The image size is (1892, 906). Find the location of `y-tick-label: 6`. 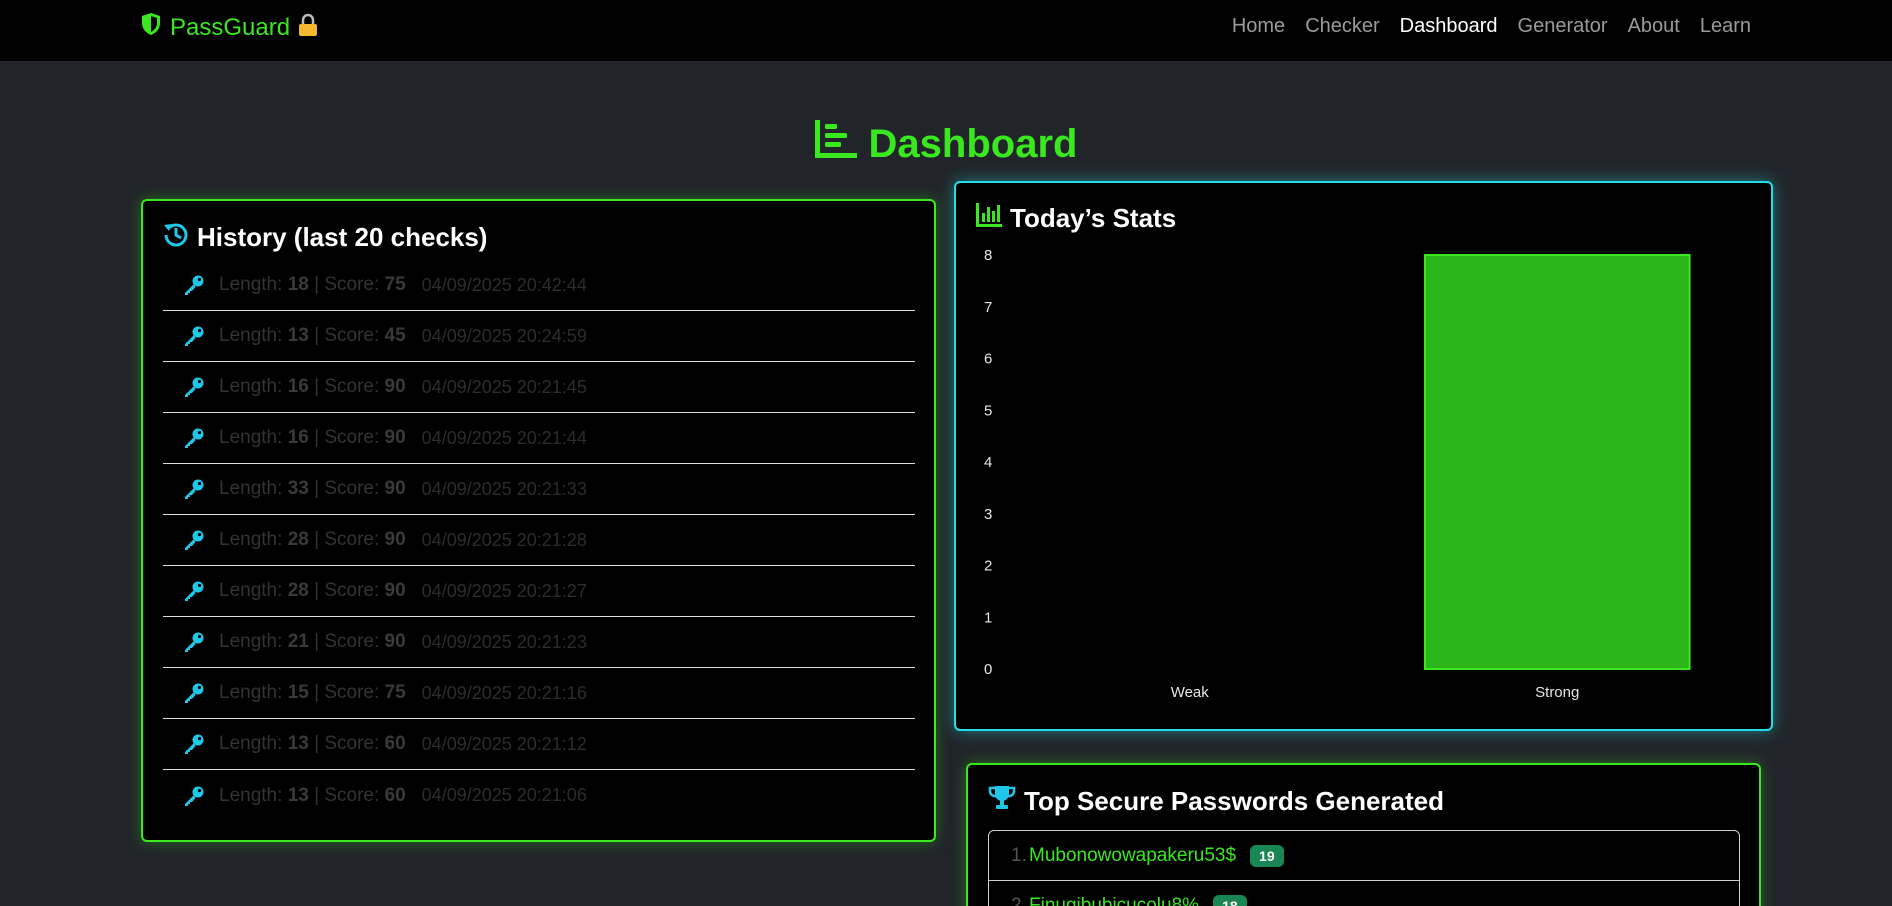

y-tick-label: 6 is located at coordinates (988, 359).